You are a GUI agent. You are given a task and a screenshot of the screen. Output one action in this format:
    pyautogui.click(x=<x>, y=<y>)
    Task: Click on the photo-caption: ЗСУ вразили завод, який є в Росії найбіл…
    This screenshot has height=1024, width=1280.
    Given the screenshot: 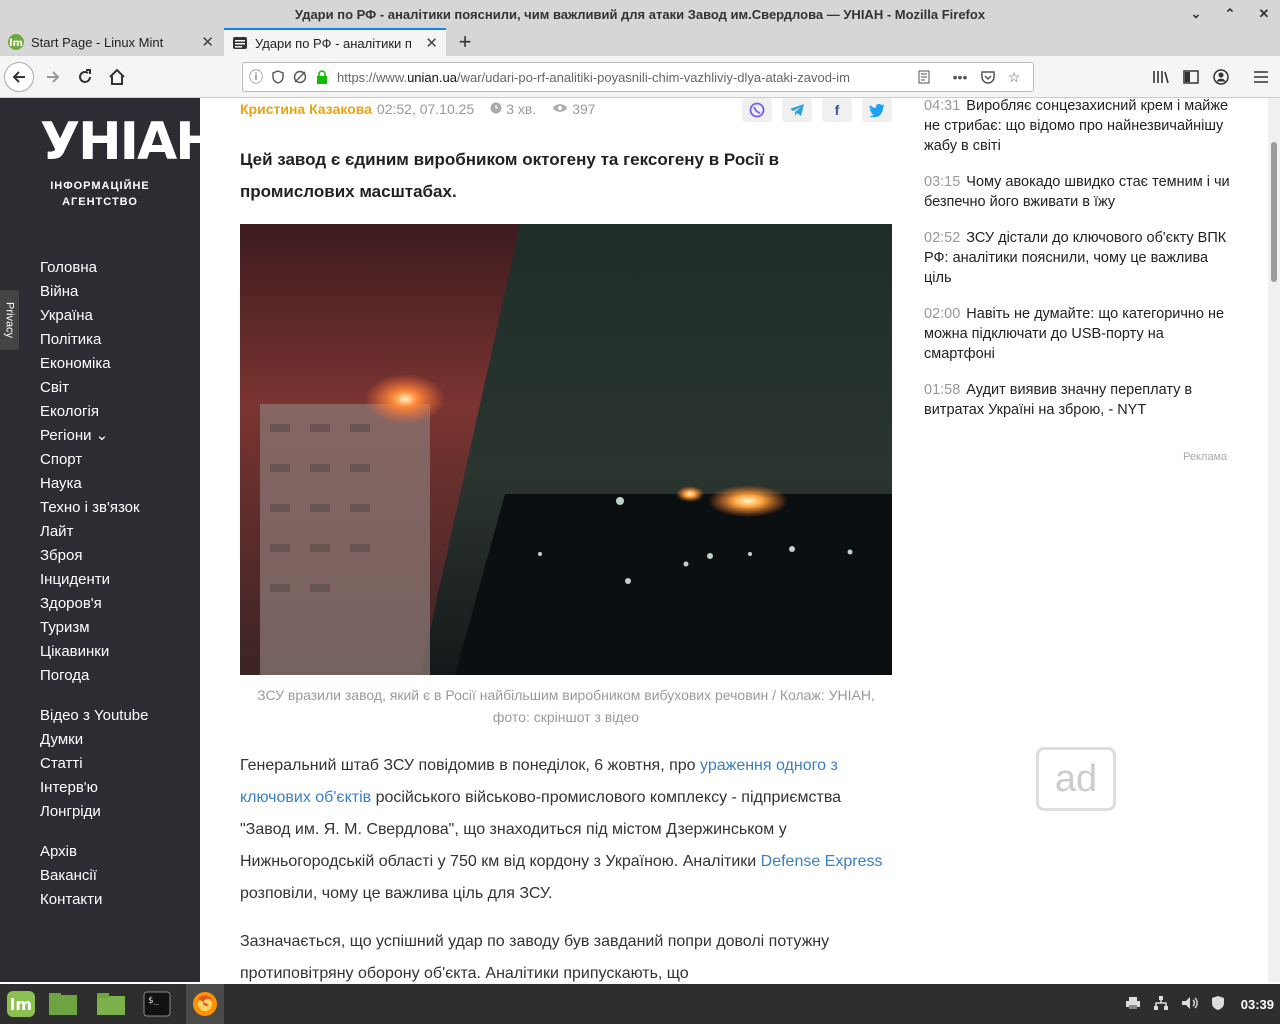 What is the action you would take?
    pyautogui.click(x=566, y=706)
    